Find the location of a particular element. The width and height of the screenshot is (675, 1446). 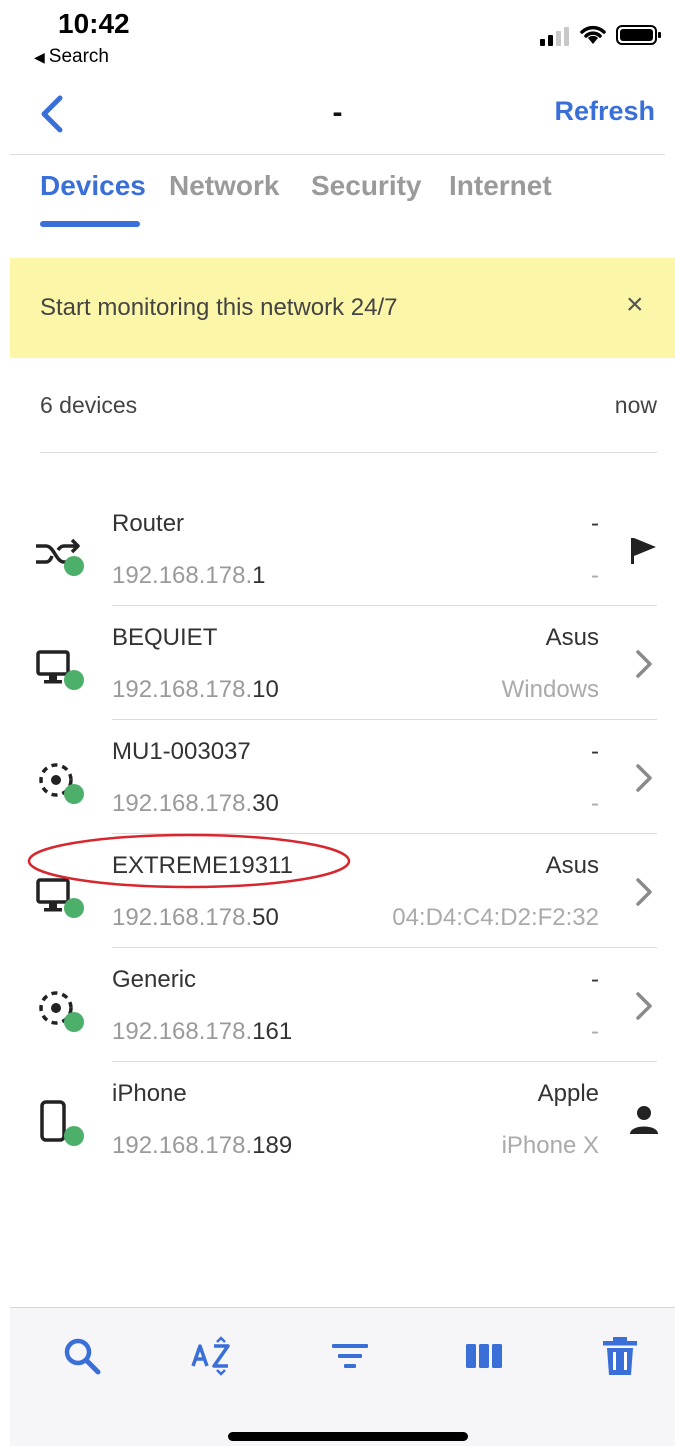

tab-network: Network is located at coordinates (224, 186).